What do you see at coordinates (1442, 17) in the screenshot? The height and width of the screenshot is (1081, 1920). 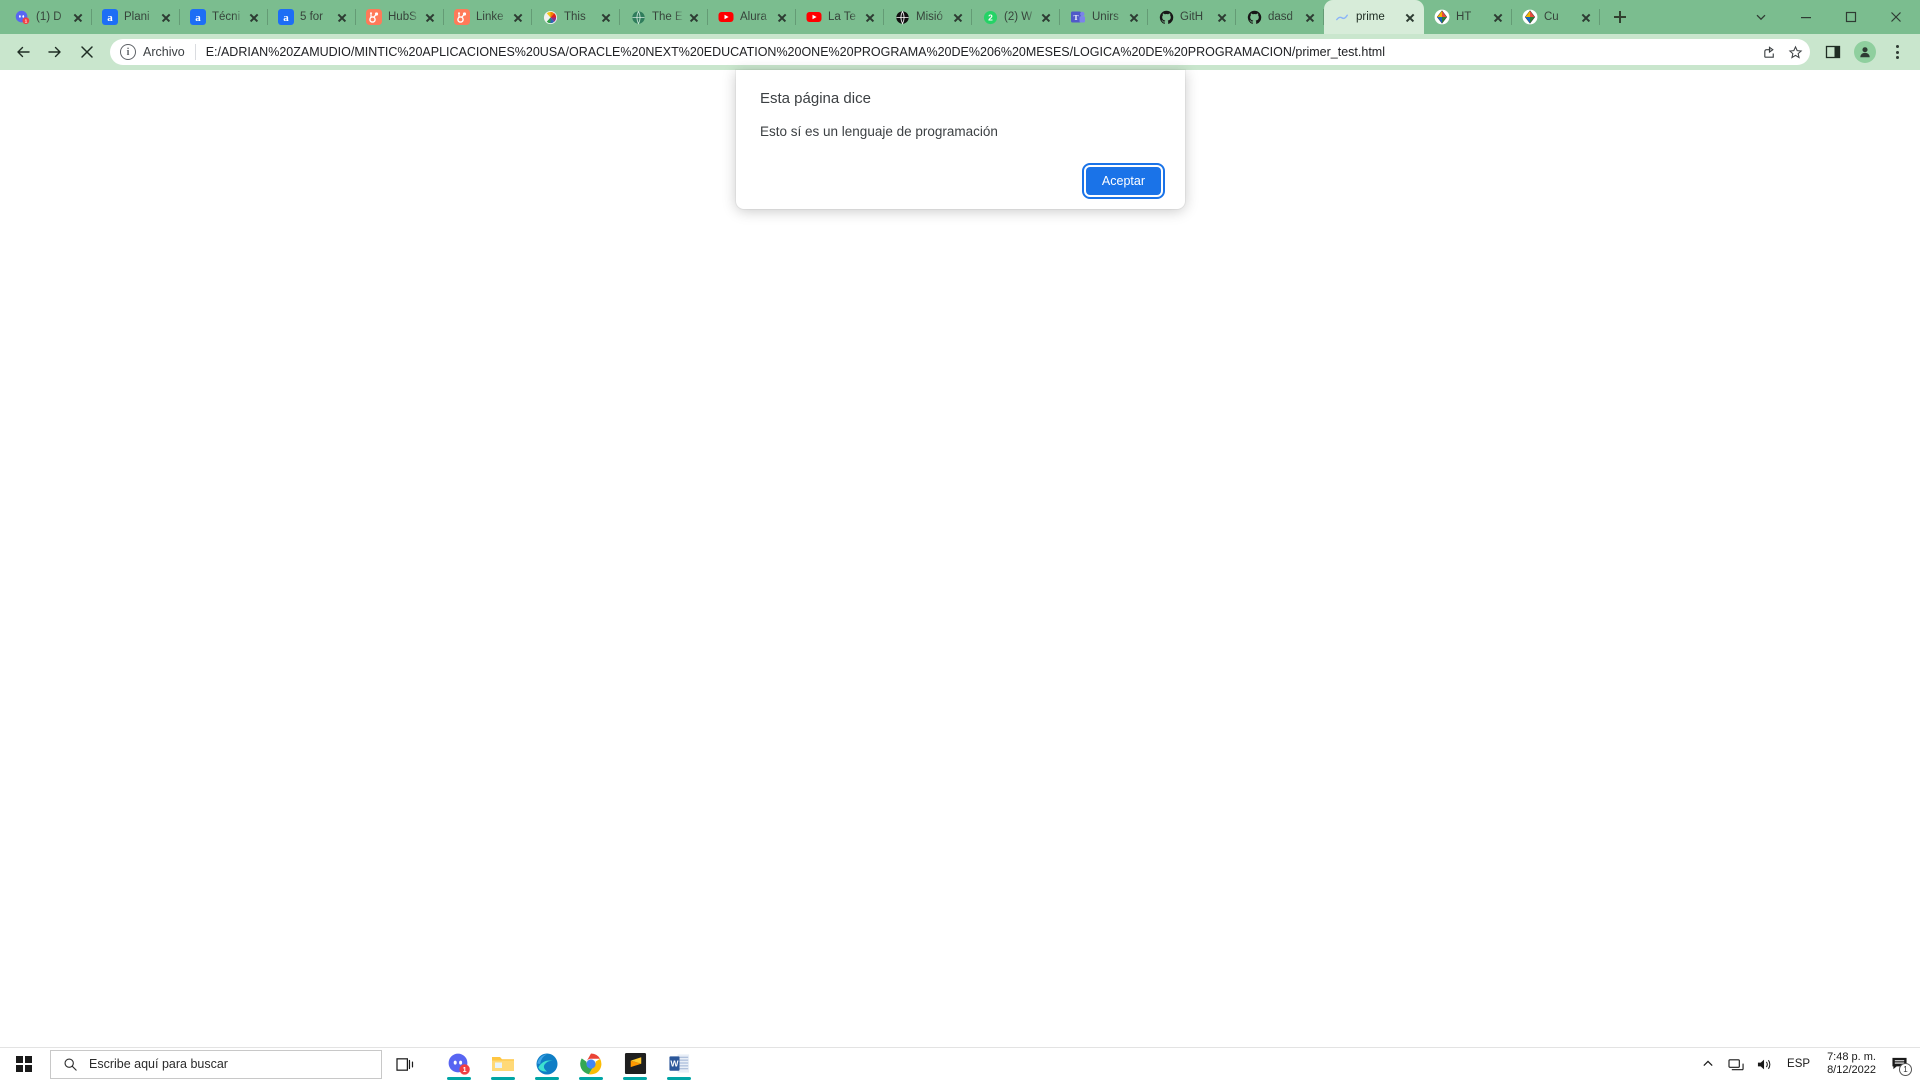 I see `kite-play-icon` at bounding box center [1442, 17].